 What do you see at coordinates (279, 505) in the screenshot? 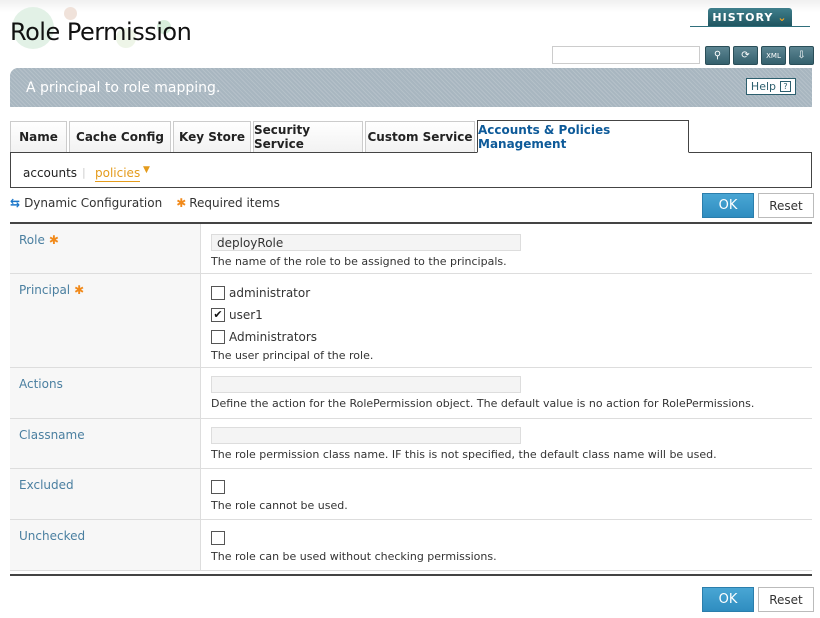
I see `excluded-description: The role cannot be used.` at bounding box center [279, 505].